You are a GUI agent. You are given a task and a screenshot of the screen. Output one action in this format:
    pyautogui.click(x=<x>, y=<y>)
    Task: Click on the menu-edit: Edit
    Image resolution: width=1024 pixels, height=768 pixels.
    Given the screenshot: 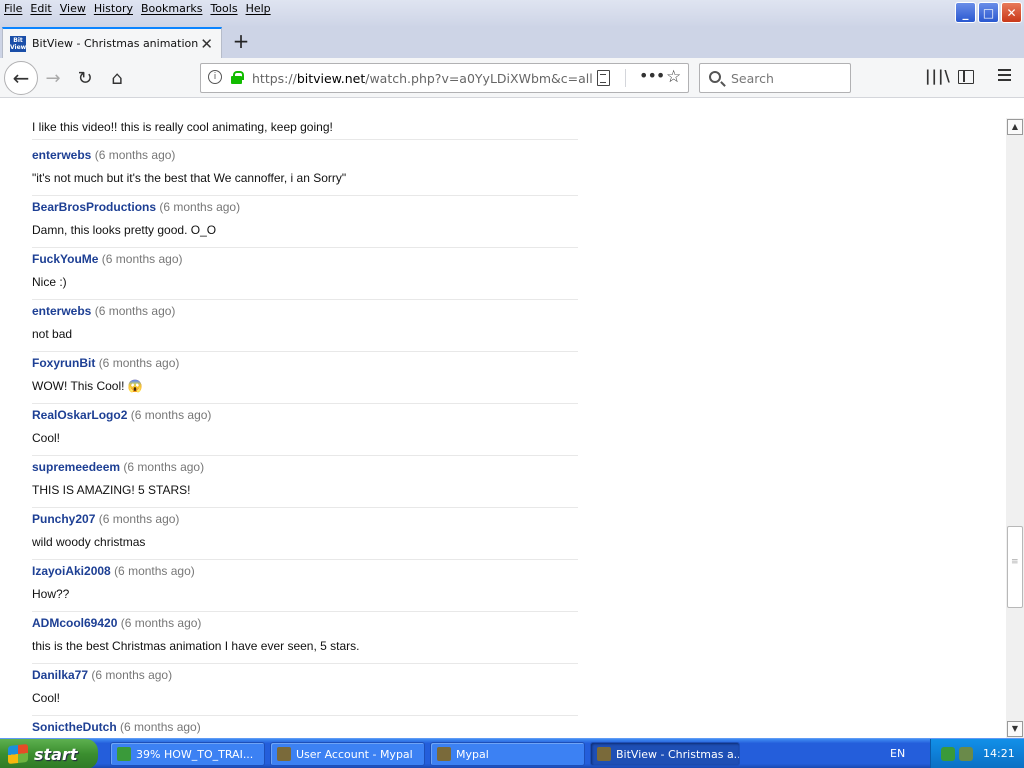 What is the action you would take?
    pyautogui.click(x=40, y=9)
    